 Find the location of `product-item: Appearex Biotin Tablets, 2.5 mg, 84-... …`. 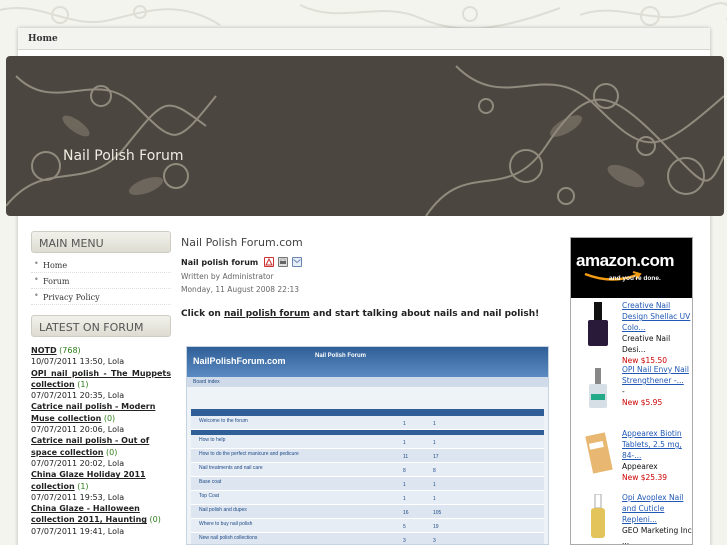

product-item: Appearex Biotin Tablets, 2.5 mg, 84-... … is located at coordinates (631, 458).